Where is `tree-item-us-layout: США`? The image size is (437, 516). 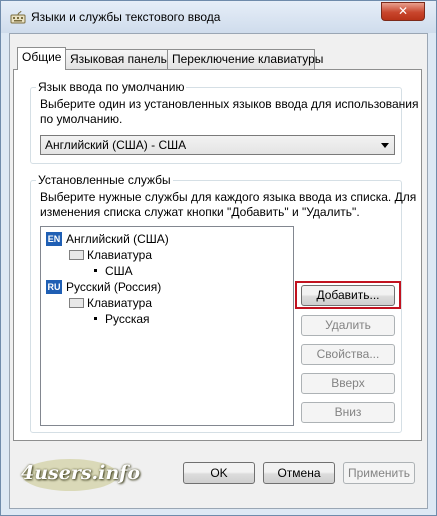
tree-item-us-layout: США is located at coordinates (119, 271).